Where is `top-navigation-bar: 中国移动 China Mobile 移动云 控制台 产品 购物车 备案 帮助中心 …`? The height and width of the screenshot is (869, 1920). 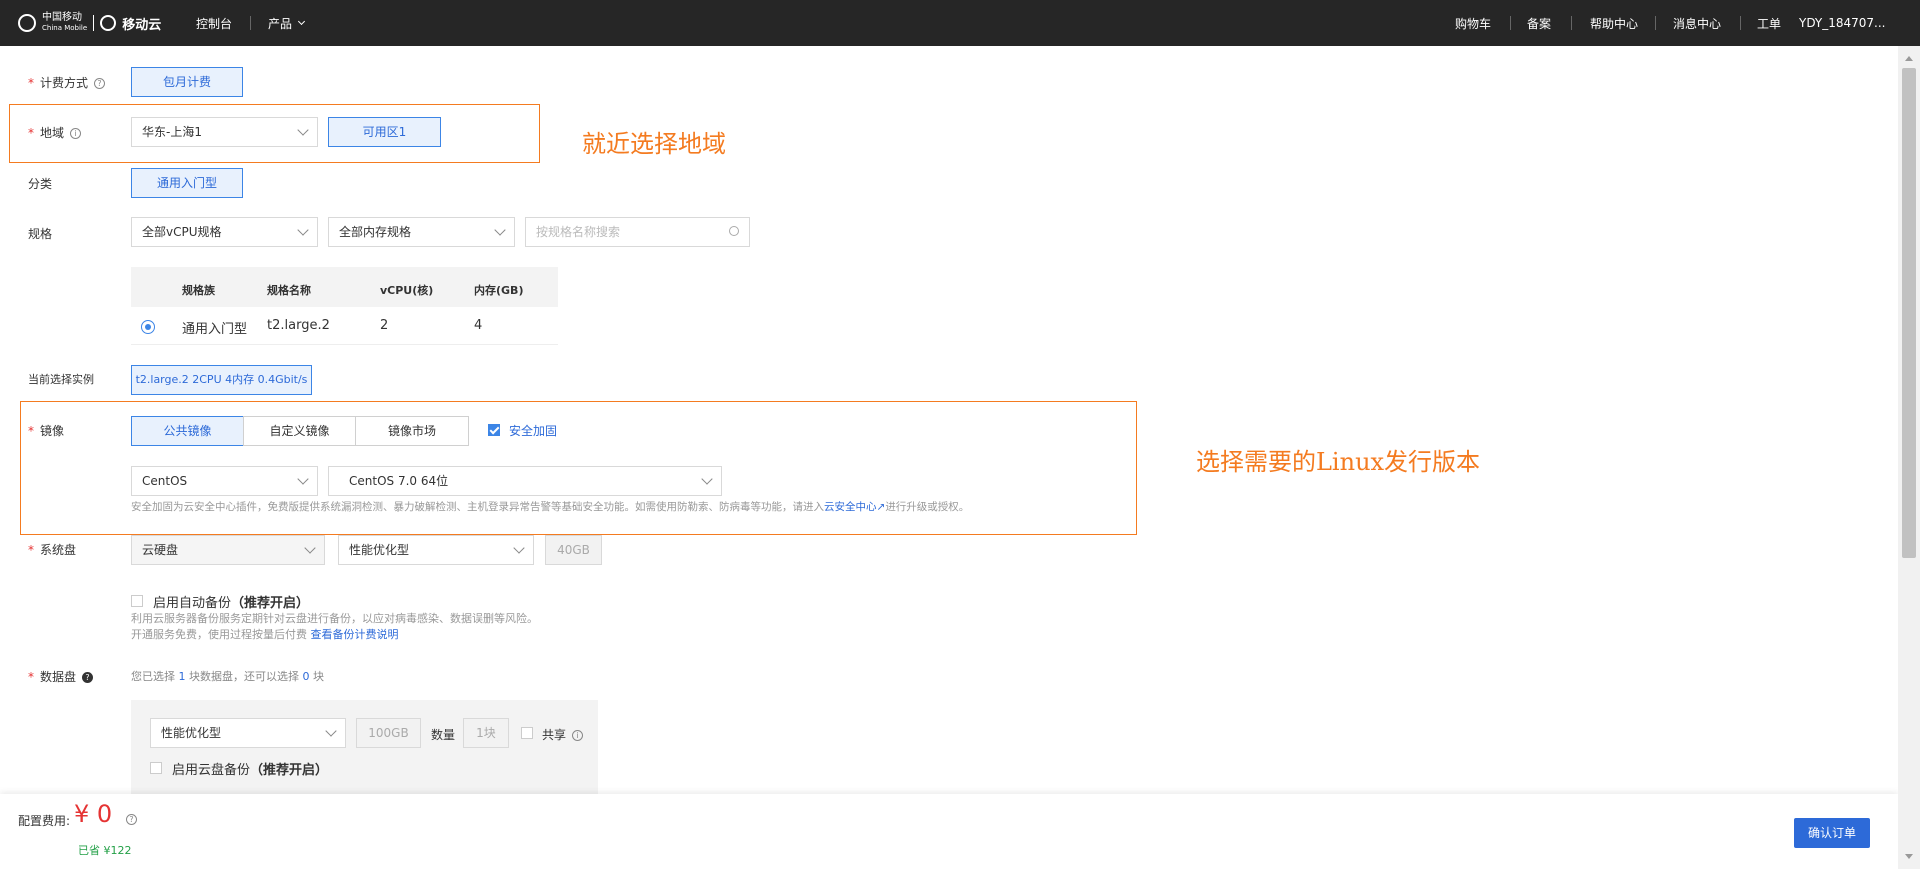
top-navigation-bar: 中国移动 China Mobile 移动云 控制台 产品 购物车 备案 帮助中心 … is located at coordinates (960, 23).